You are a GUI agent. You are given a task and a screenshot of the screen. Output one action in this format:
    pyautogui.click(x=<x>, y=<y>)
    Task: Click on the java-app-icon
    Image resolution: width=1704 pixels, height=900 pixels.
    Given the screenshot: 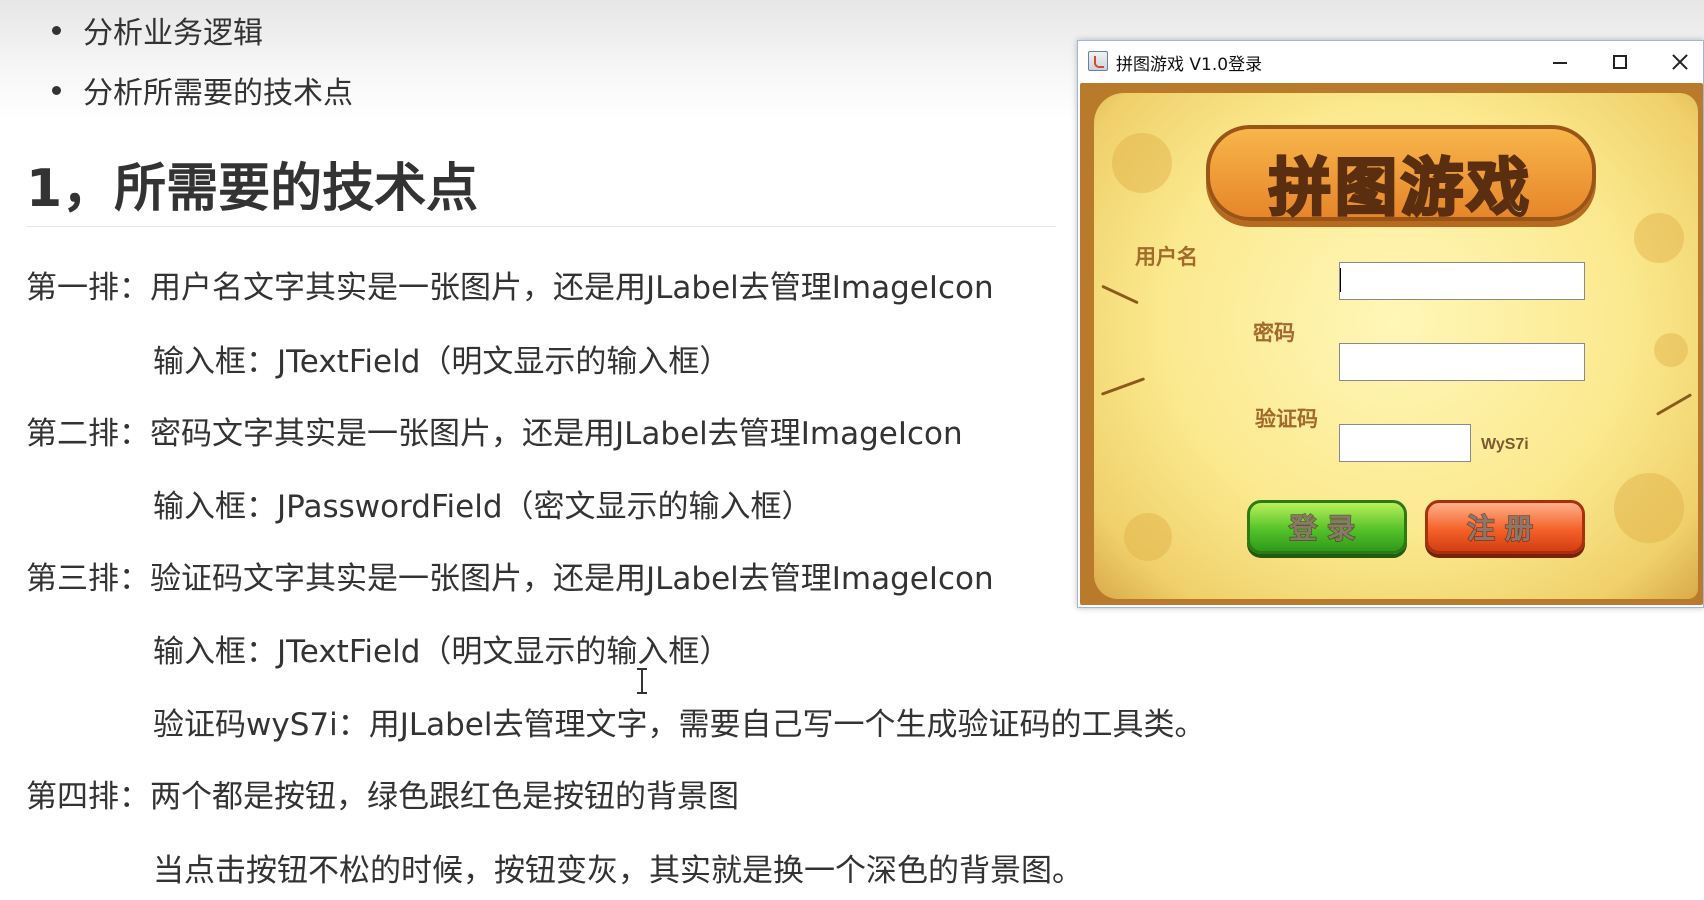 What is the action you would take?
    pyautogui.click(x=1098, y=61)
    